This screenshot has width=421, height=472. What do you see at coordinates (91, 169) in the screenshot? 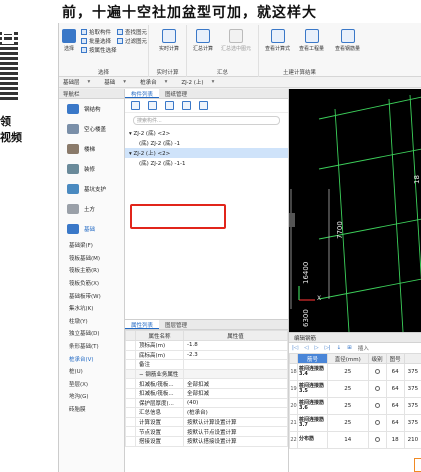
I see `nav-category-decoration: 装修` at bounding box center [91, 169].